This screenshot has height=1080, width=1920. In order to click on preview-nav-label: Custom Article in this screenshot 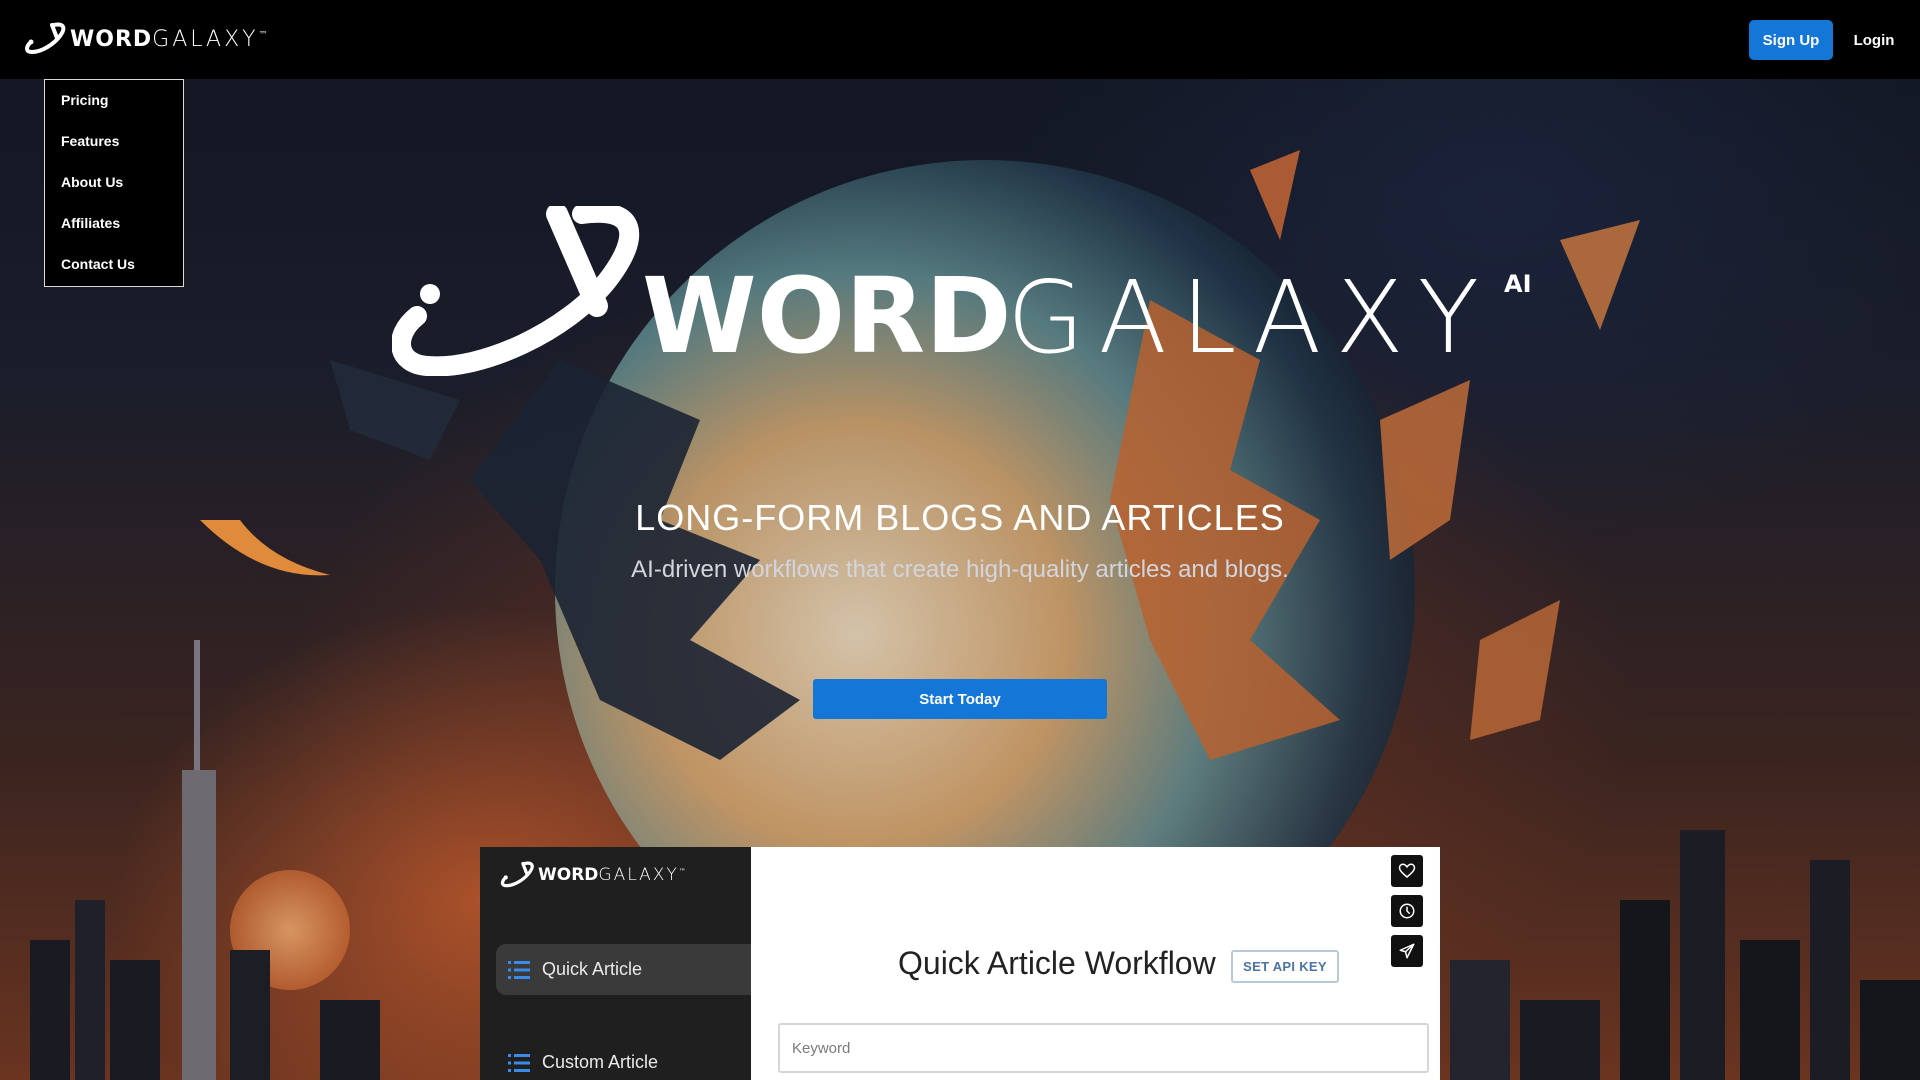, I will do `click(600, 1062)`.